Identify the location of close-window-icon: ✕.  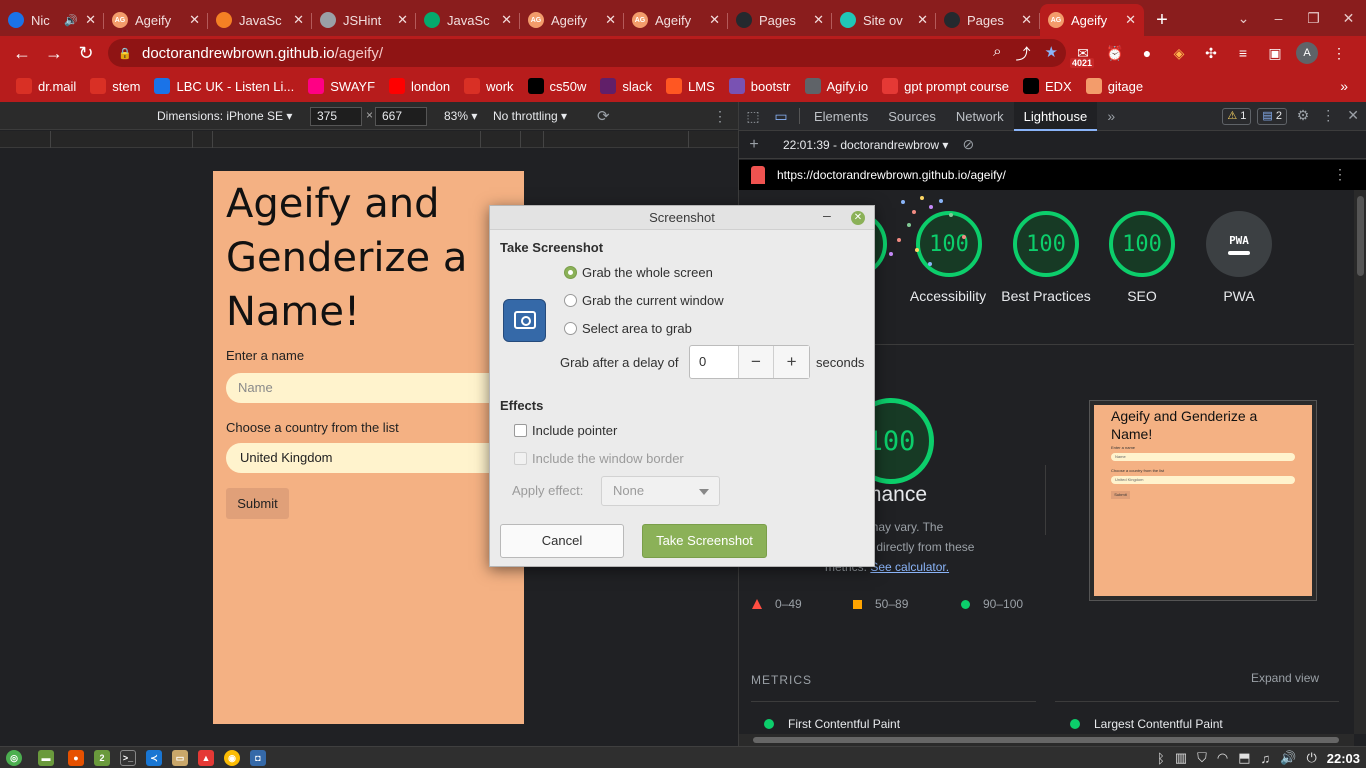
(1348, 18).